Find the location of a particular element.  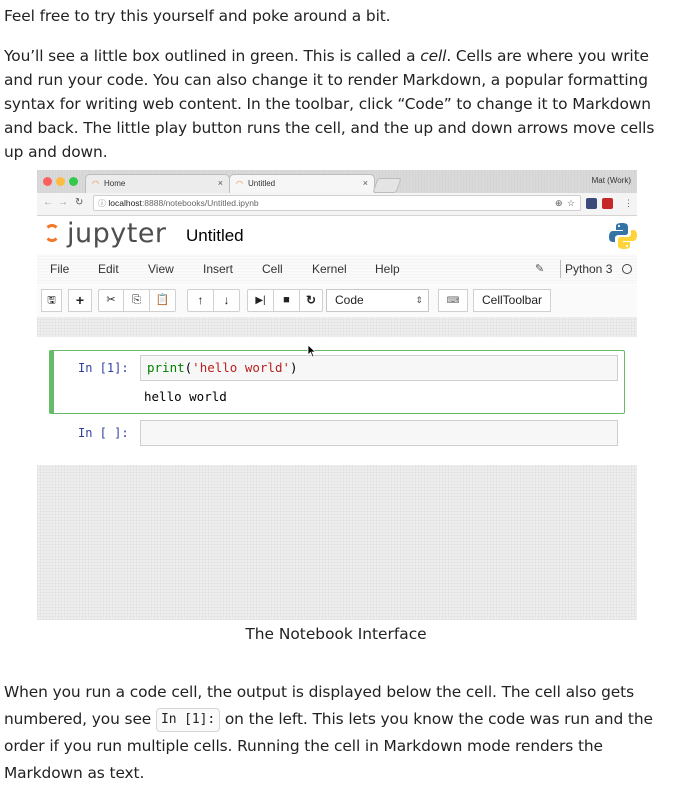

restart-kernel-icon: ↻ is located at coordinates (311, 300).